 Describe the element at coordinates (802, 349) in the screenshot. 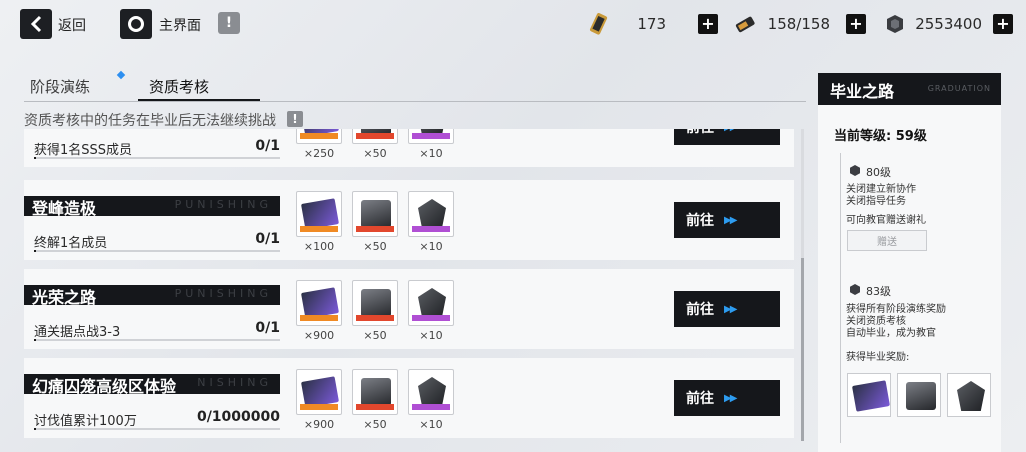

I see `scrollbar-thumb` at that location.